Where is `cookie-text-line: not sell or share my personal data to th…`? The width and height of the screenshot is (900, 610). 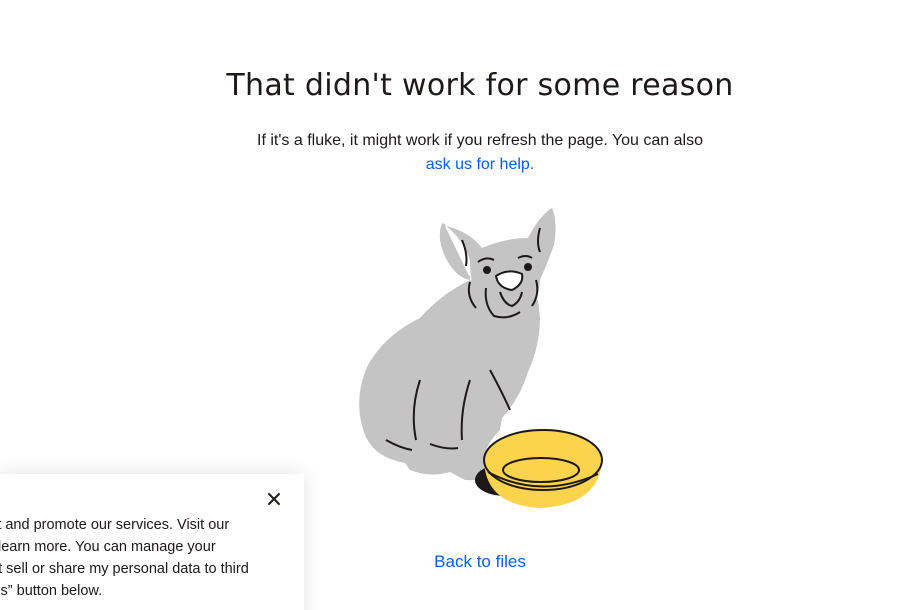 cookie-text-line: not sell or share my personal data to th… is located at coordinates (124, 569).